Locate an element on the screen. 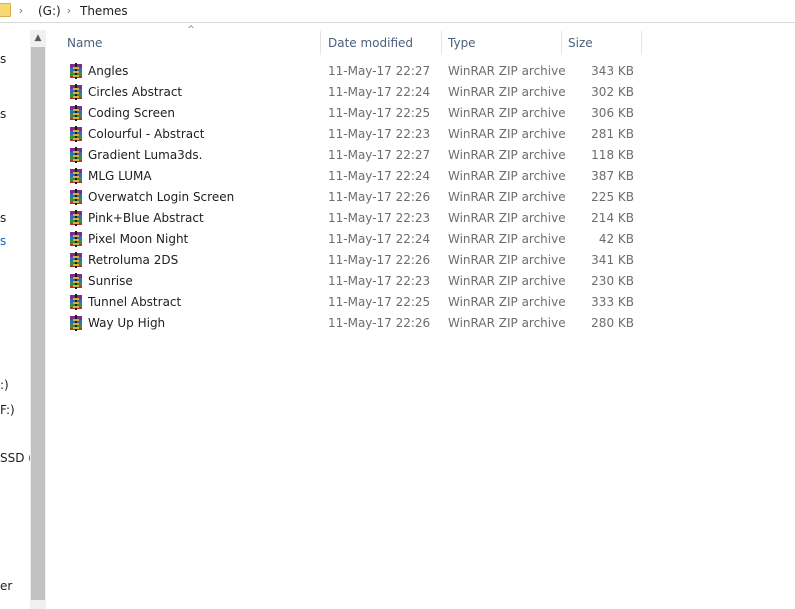  file-size: 281 KB is located at coordinates (612, 134).